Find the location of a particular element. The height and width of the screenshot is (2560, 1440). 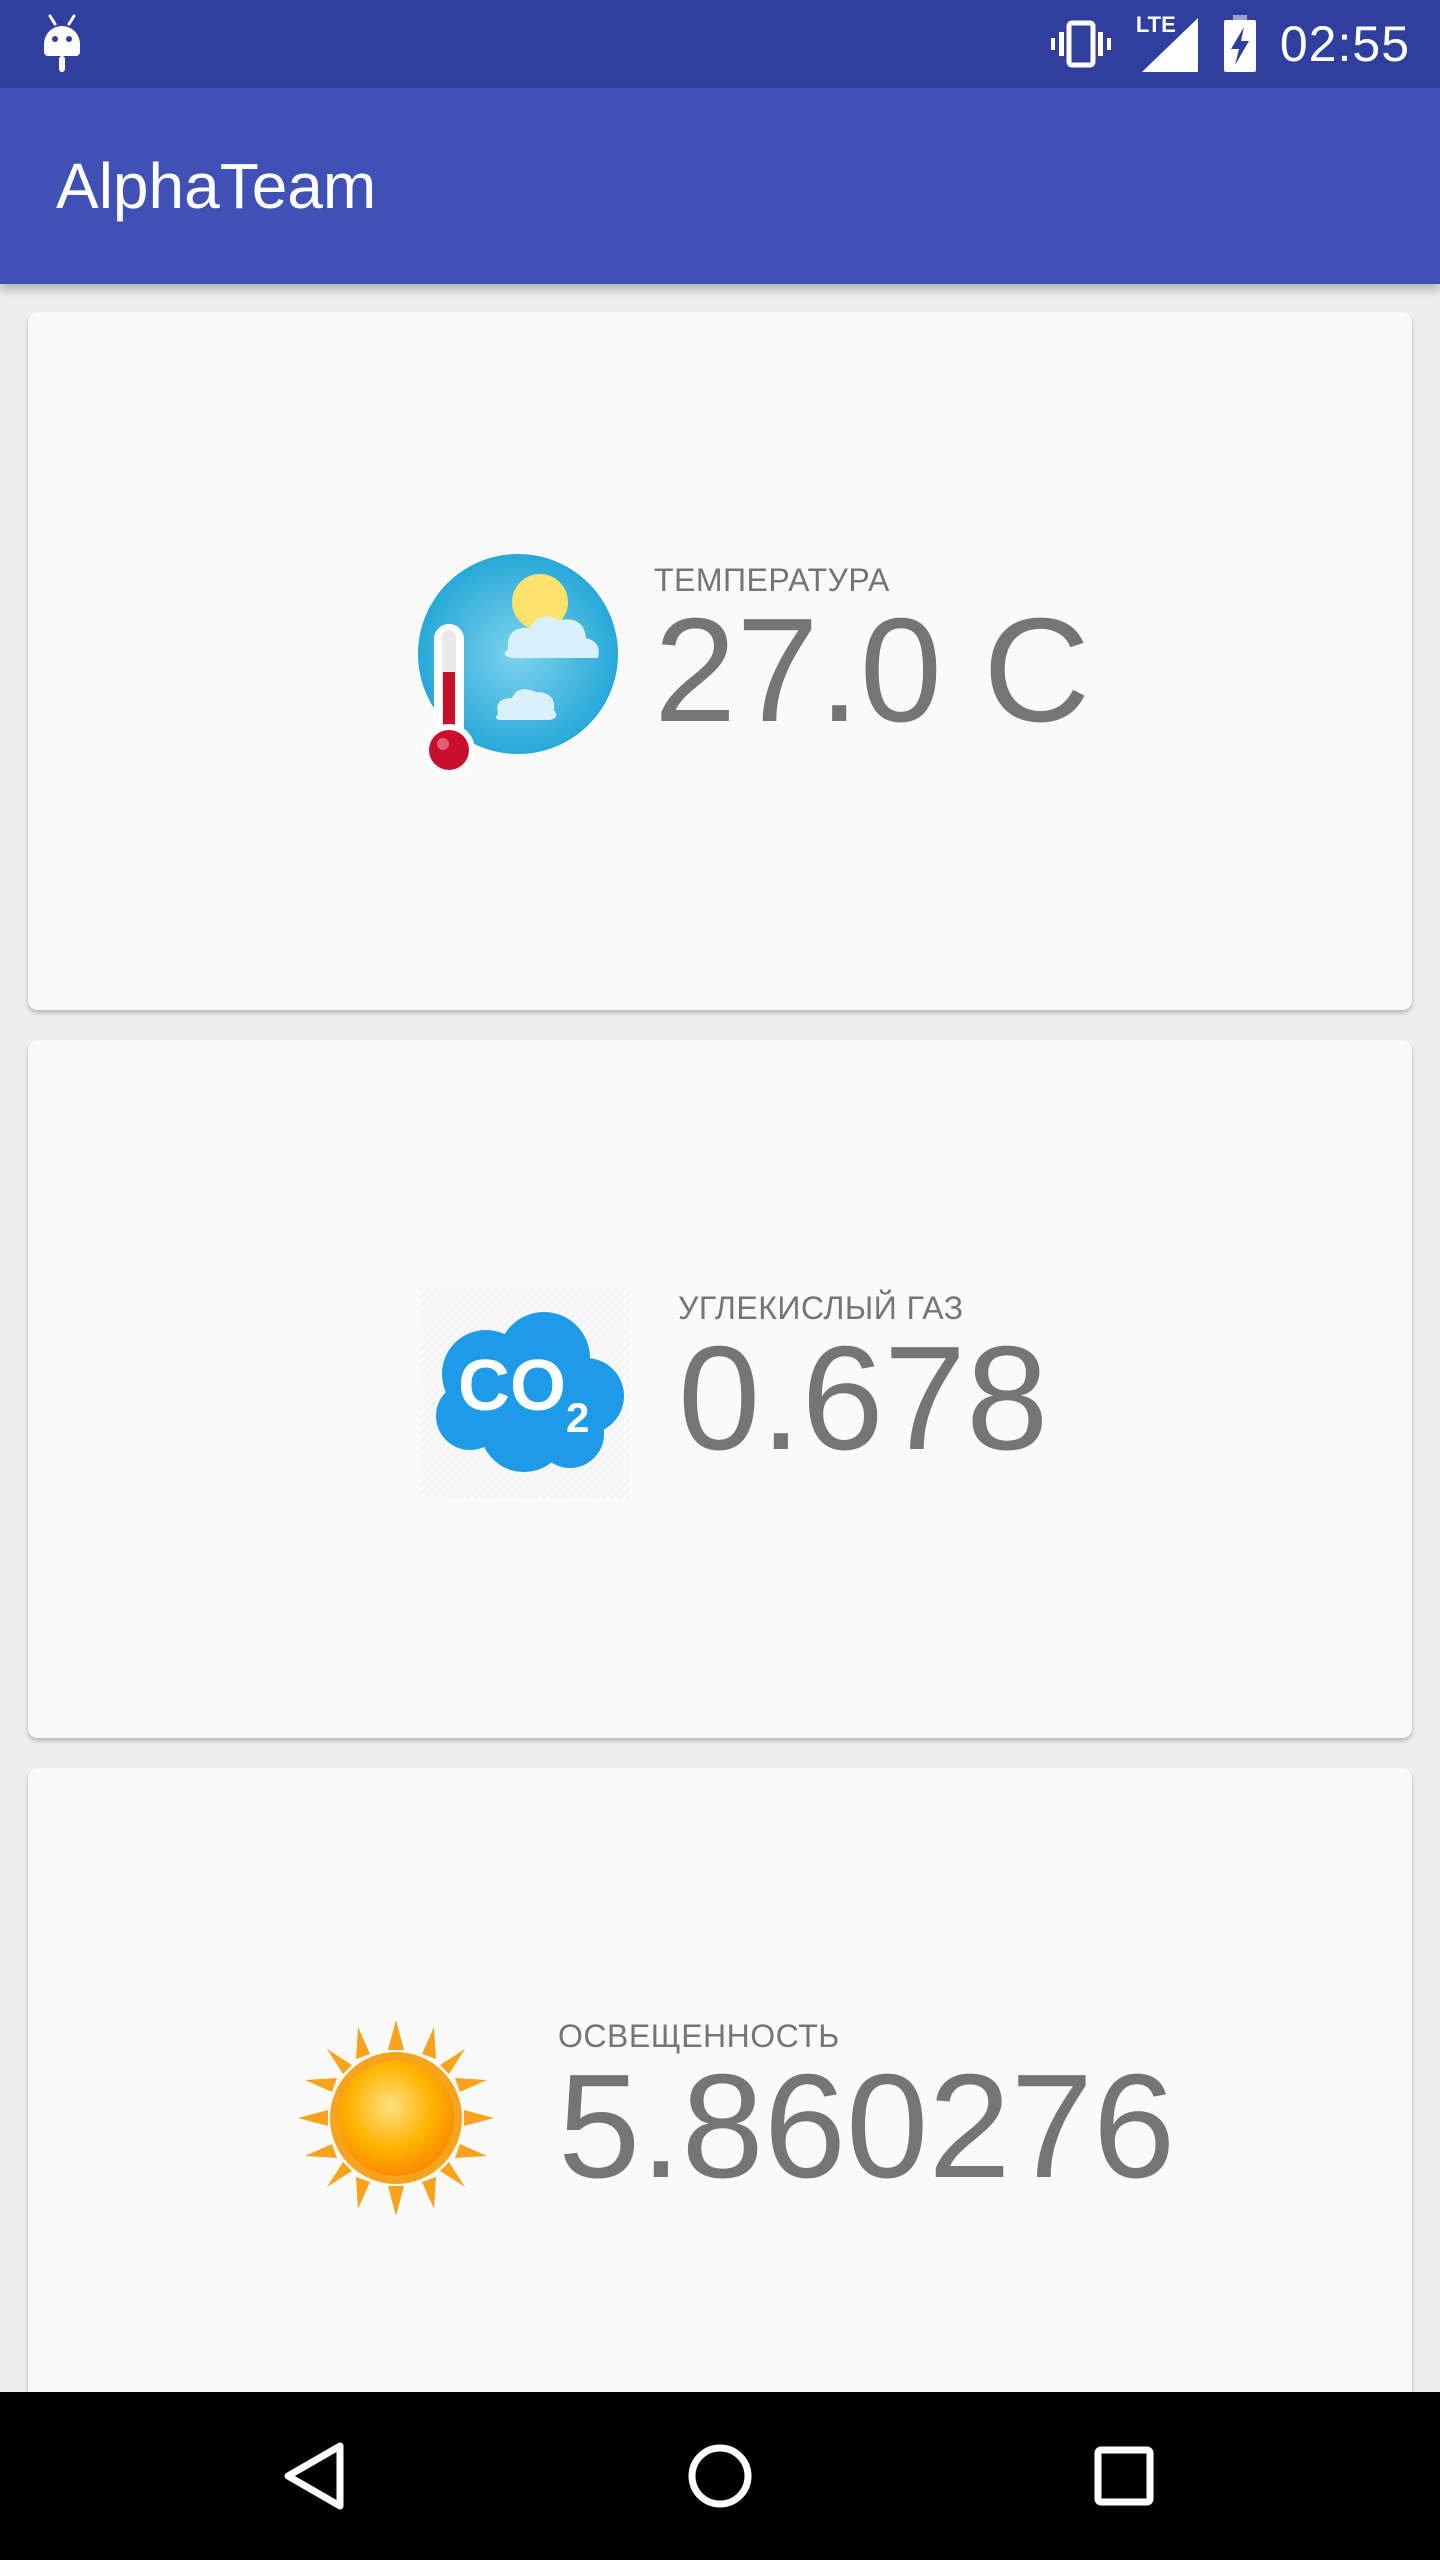

navigation-bar is located at coordinates (720, 2476).